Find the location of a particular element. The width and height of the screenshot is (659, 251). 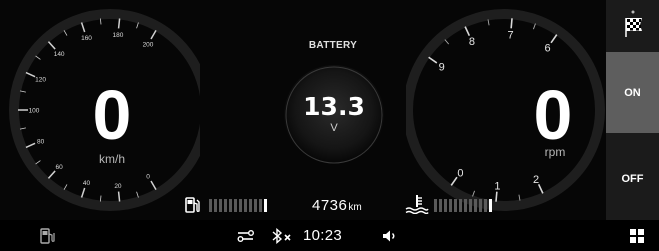

clock: 10:23 is located at coordinates (323, 235).